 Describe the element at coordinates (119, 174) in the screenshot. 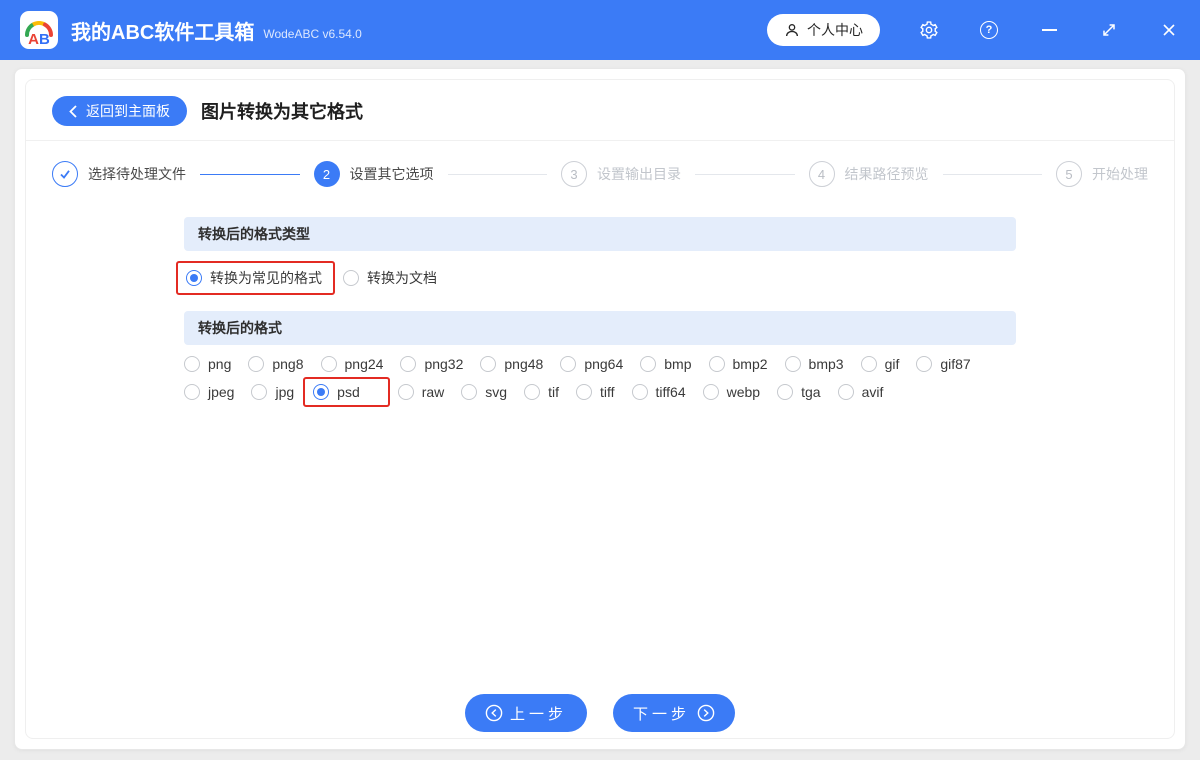

I see `step-1-select-files: 选择待处理文件` at that location.